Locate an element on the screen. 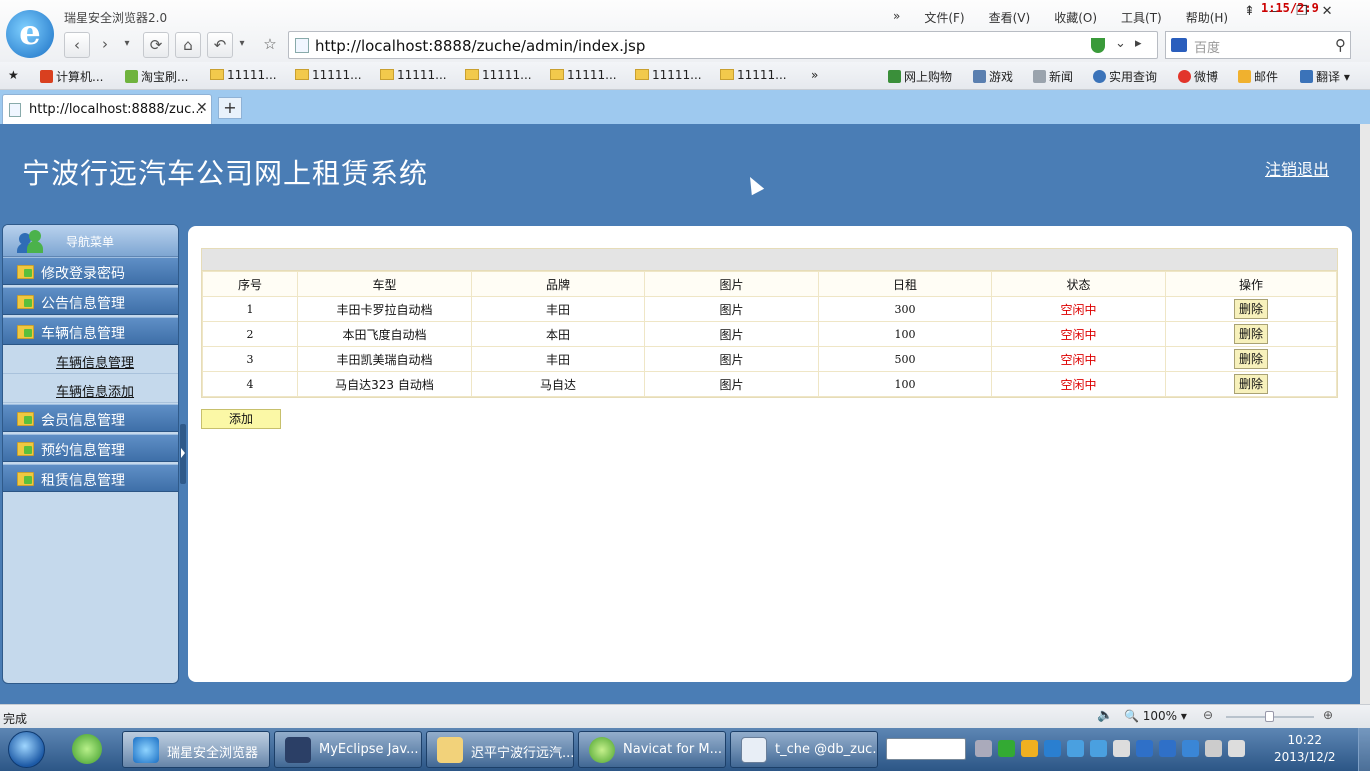 The height and width of the screenshot is (771, 1370). quicklink-mail: 邮件 is located at coordinates (1258, 76).